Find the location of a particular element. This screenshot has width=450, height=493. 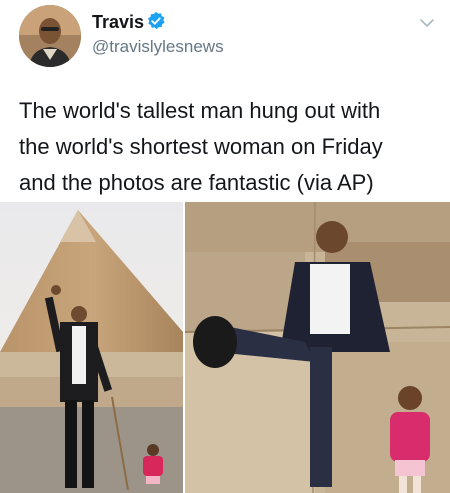

tweet-line: The world's tallest man hung out with is located at coordinates (200, 110).